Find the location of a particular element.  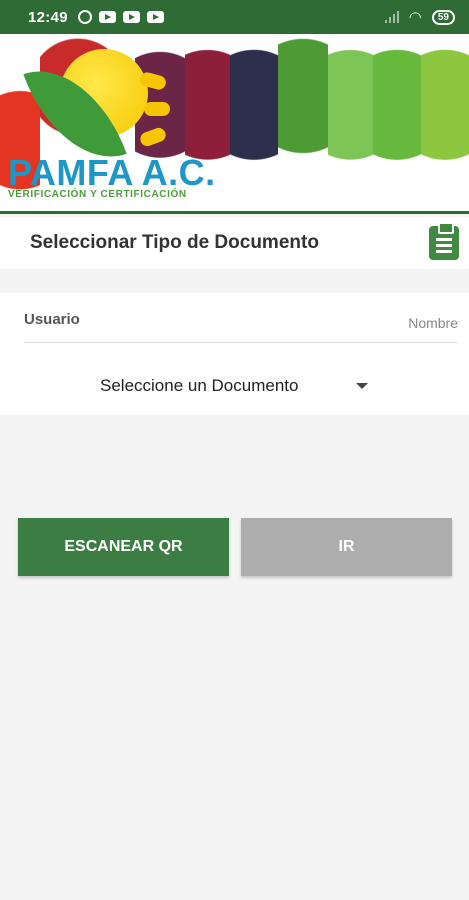

cucumber-image is located at coordinates (350, 122).